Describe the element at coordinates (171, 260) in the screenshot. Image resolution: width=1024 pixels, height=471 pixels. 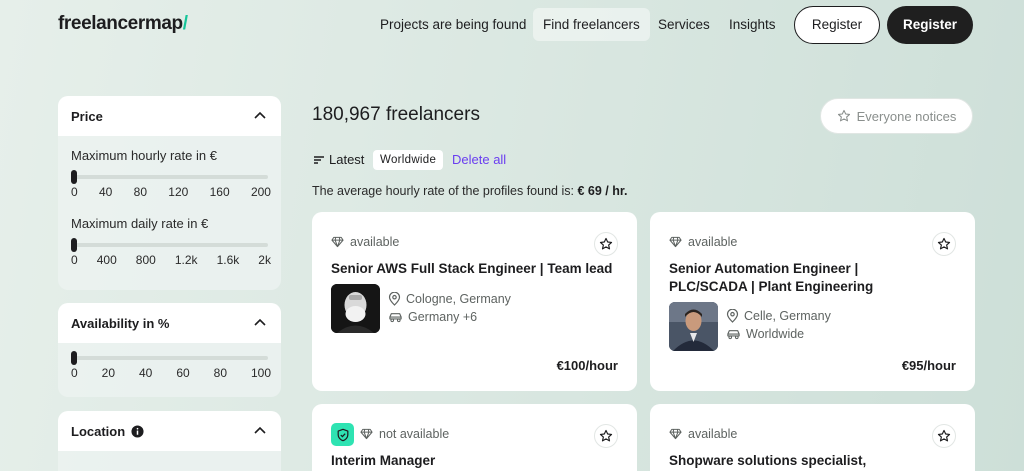
I see `daily-rate-ticks: 0 400 800 1.2k 1.6k 2k` at that location.